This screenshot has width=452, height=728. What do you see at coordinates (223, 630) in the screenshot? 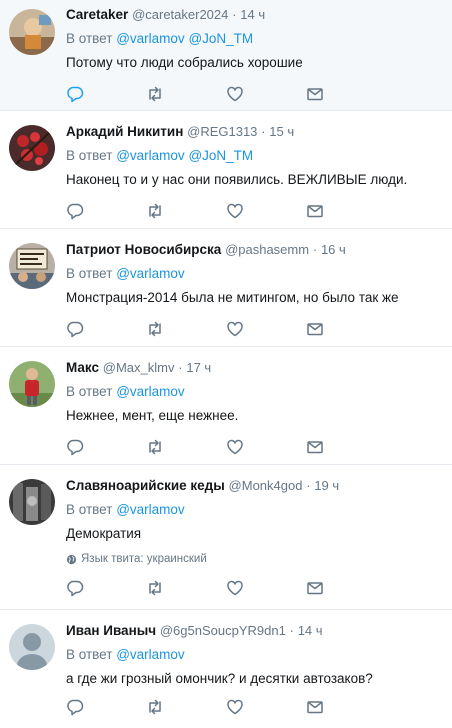
I see `author-handle: @6g5nSoucpYR9dn1` at bounding box center [223, 630].